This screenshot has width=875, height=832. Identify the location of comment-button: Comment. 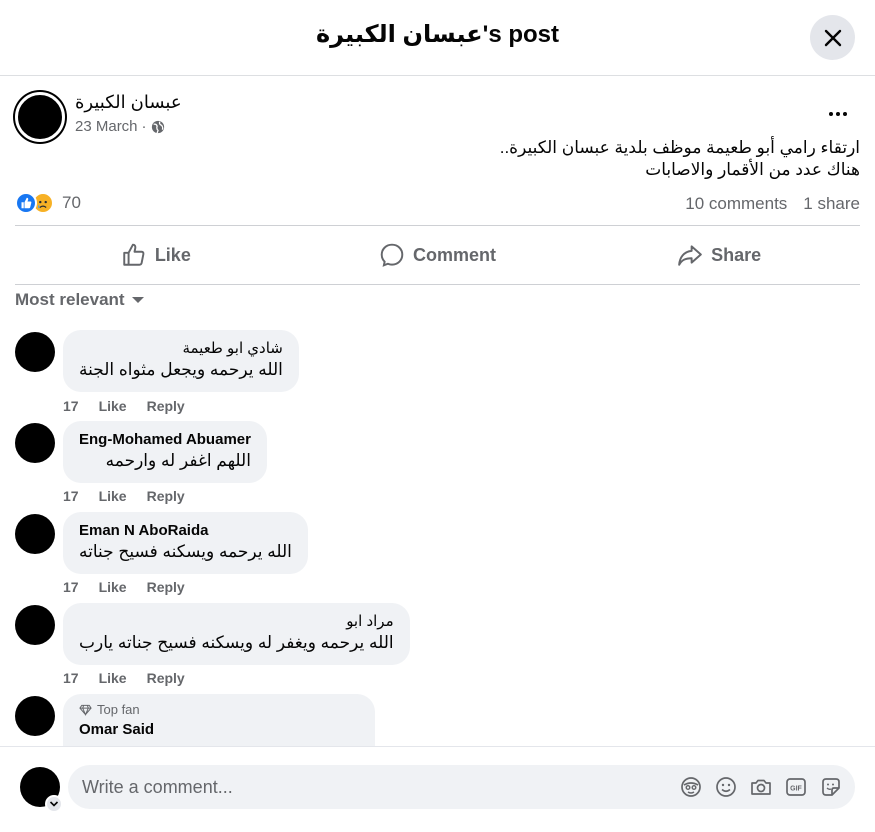
(438, 255).